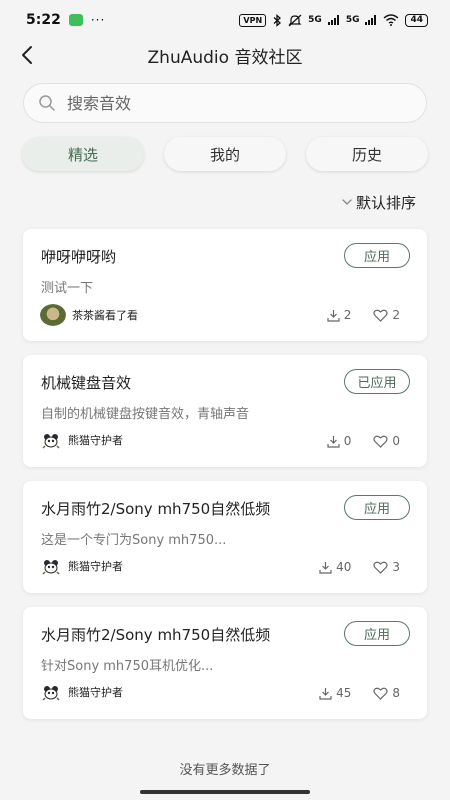 The image size is (450, 800). I want to click on tab-history: 历史, so click(367, 154).